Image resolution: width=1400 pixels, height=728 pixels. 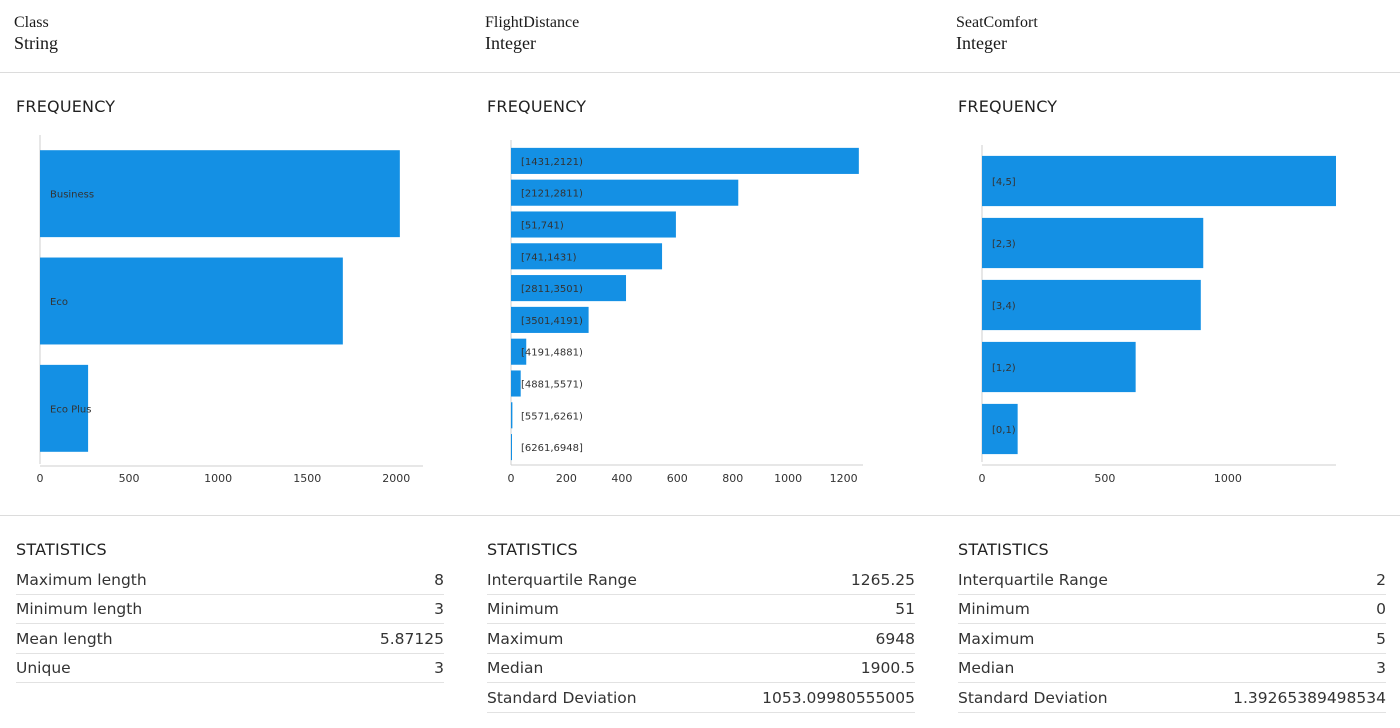 I want to click on stat-value: 5.87125, so click(x=411, y=638).